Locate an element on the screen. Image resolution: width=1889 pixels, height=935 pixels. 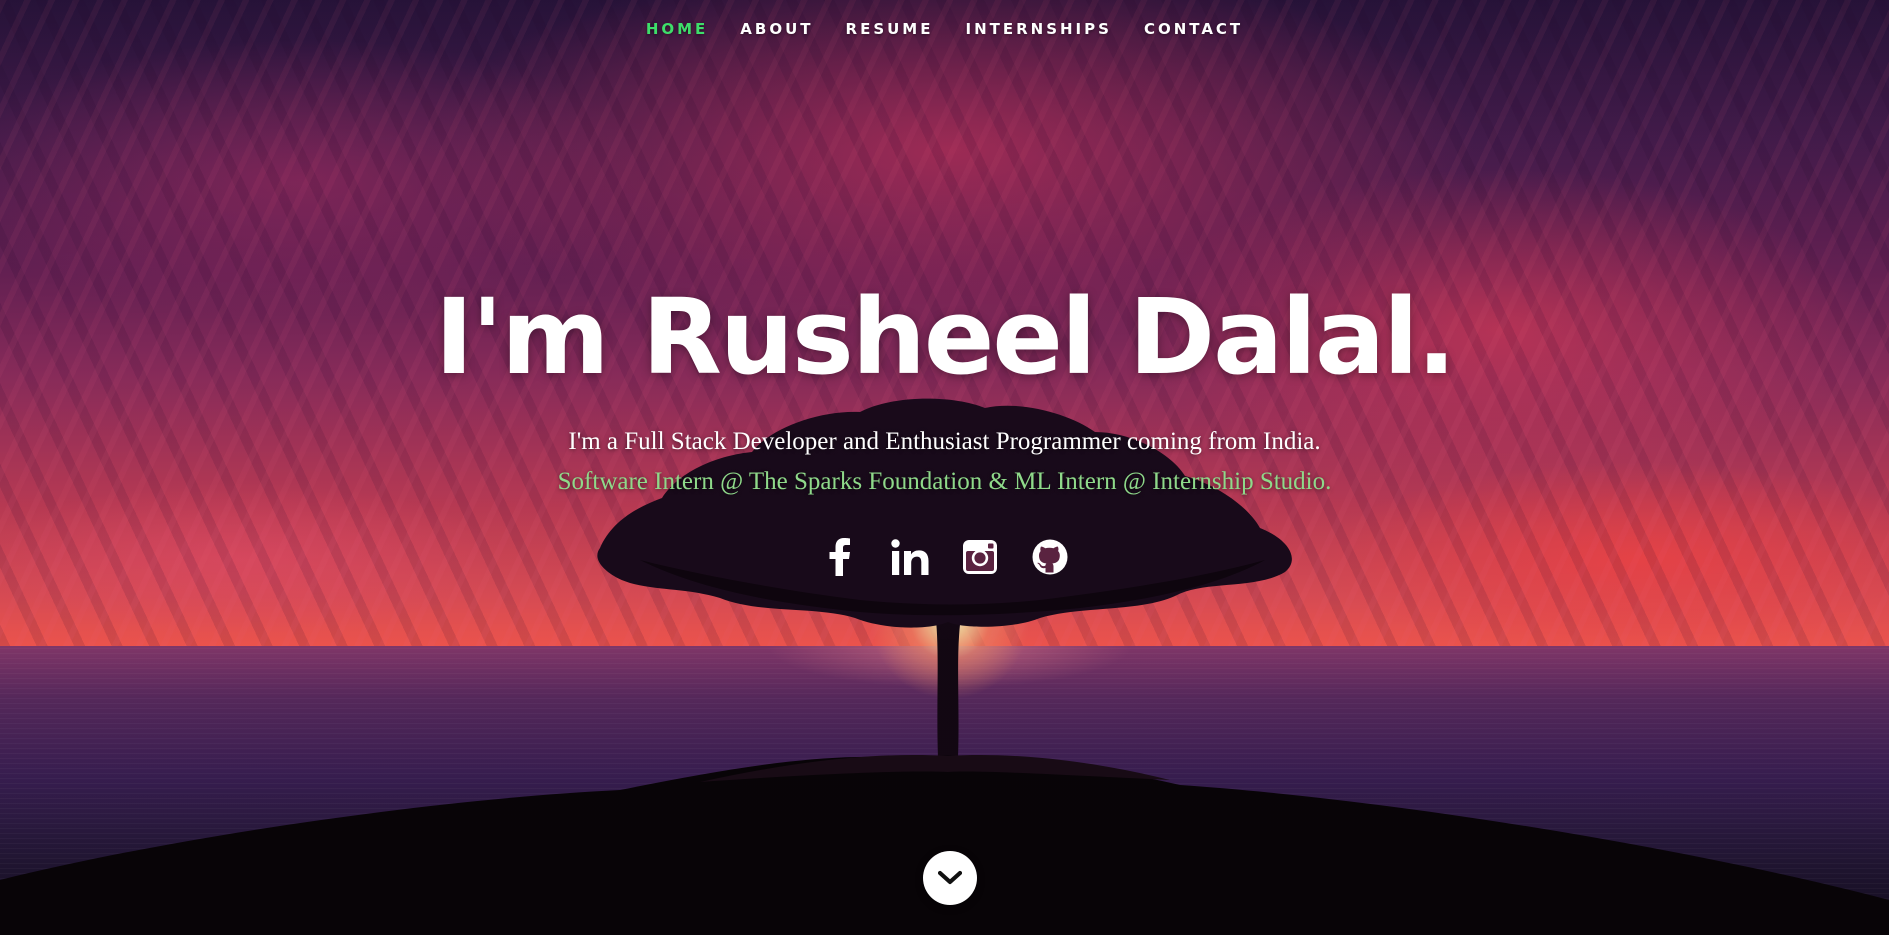
instagram-icon is located at coordinates (979, 557).